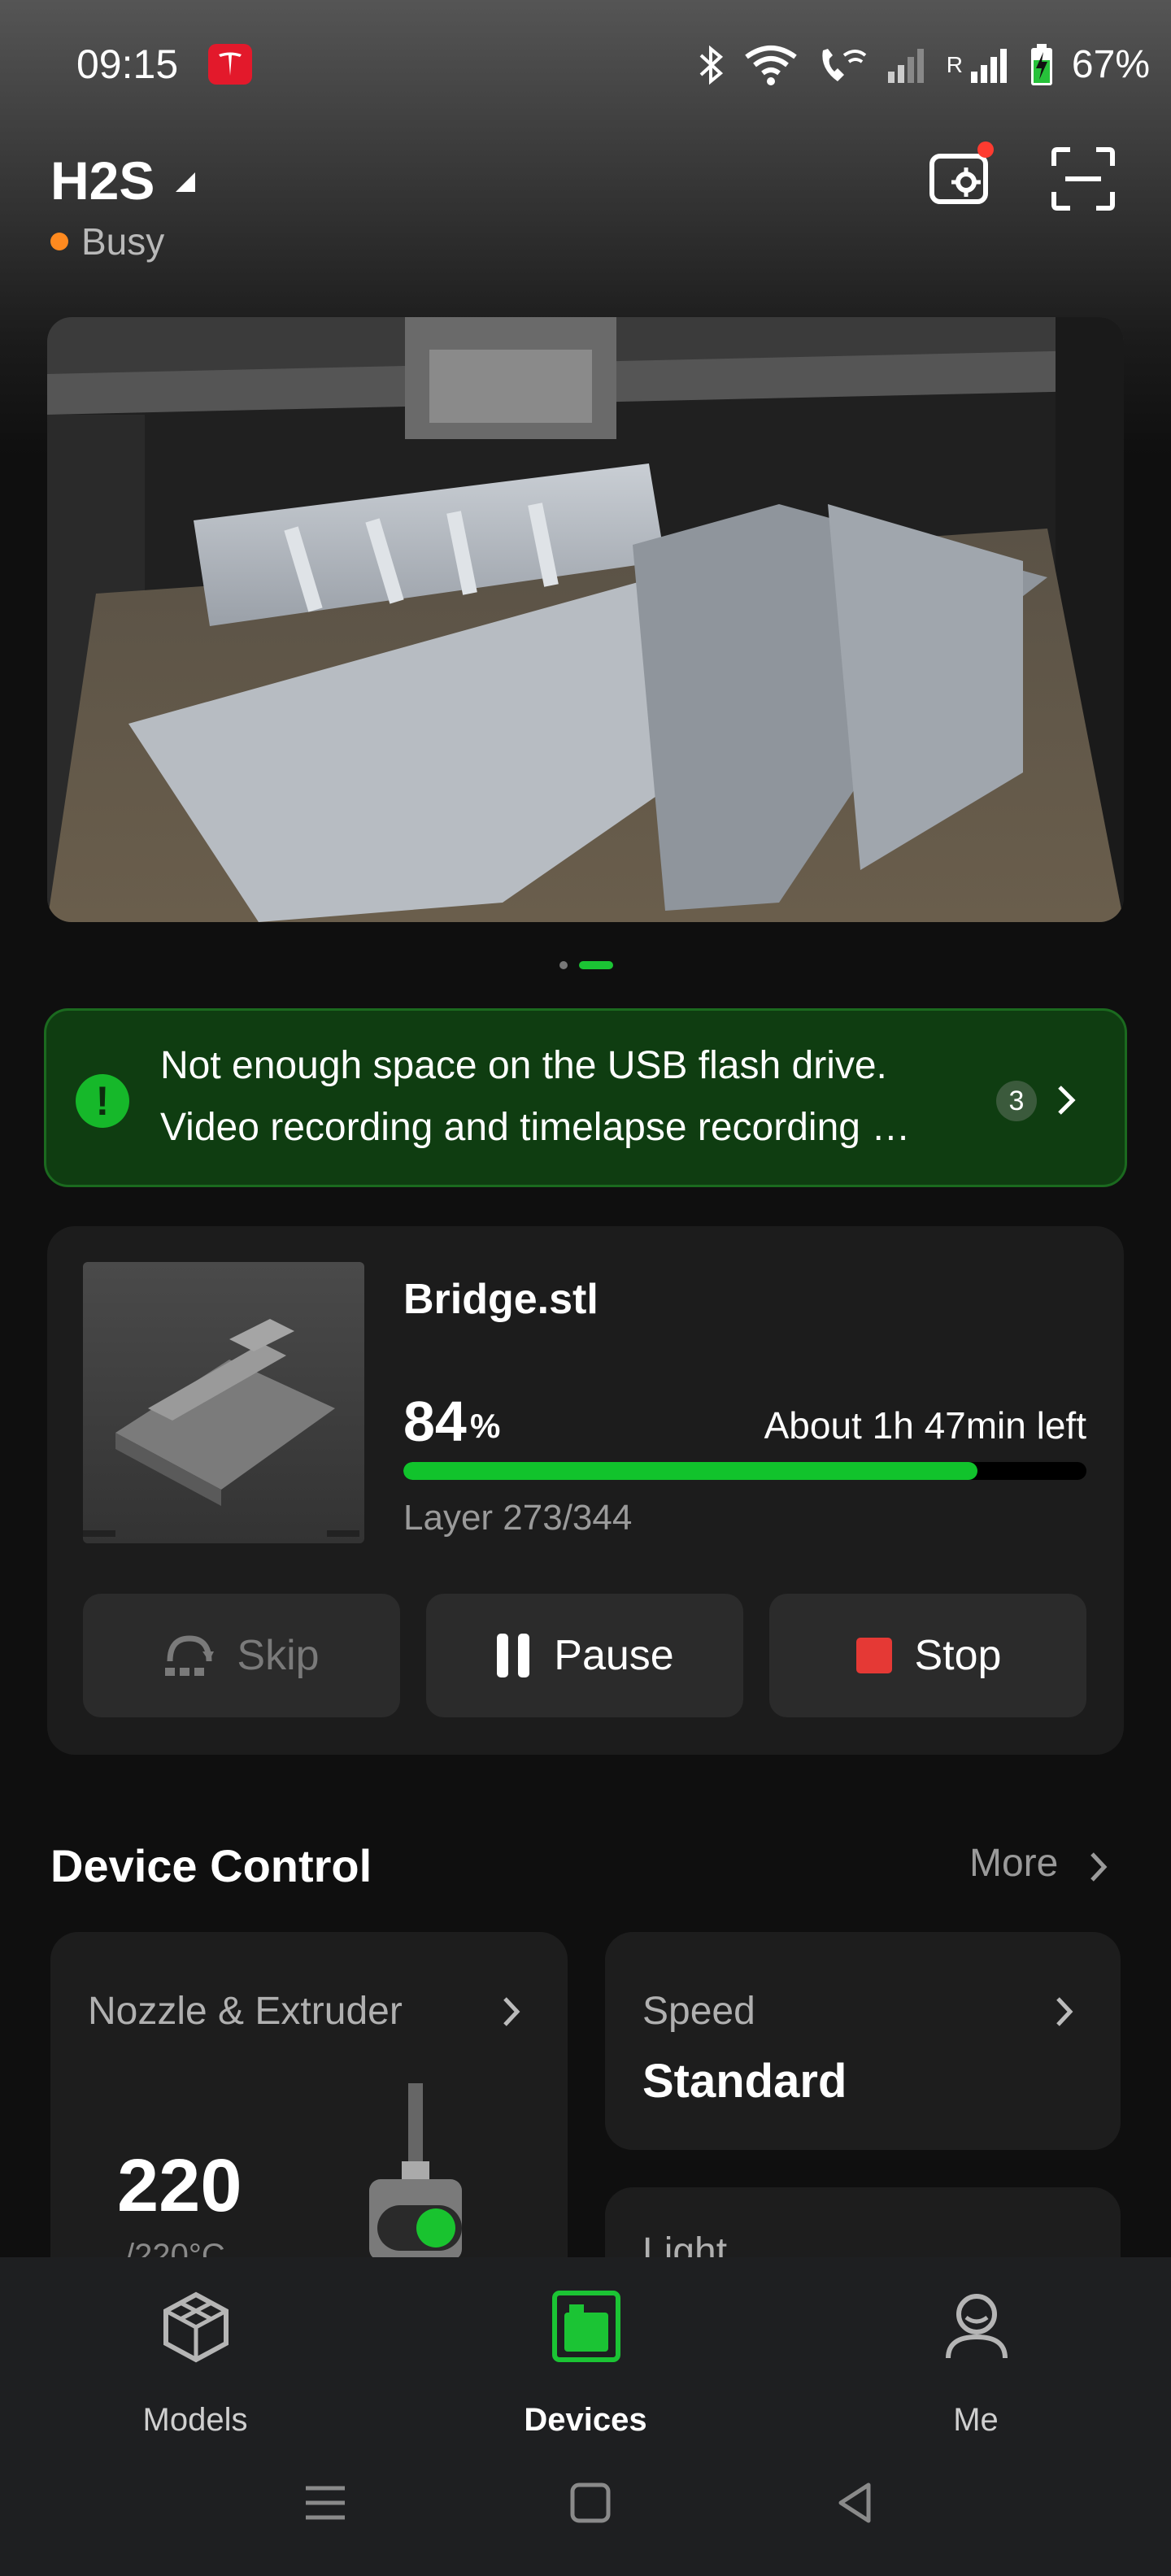  I want to click on wifi-calling-icon, so click(844, 64).